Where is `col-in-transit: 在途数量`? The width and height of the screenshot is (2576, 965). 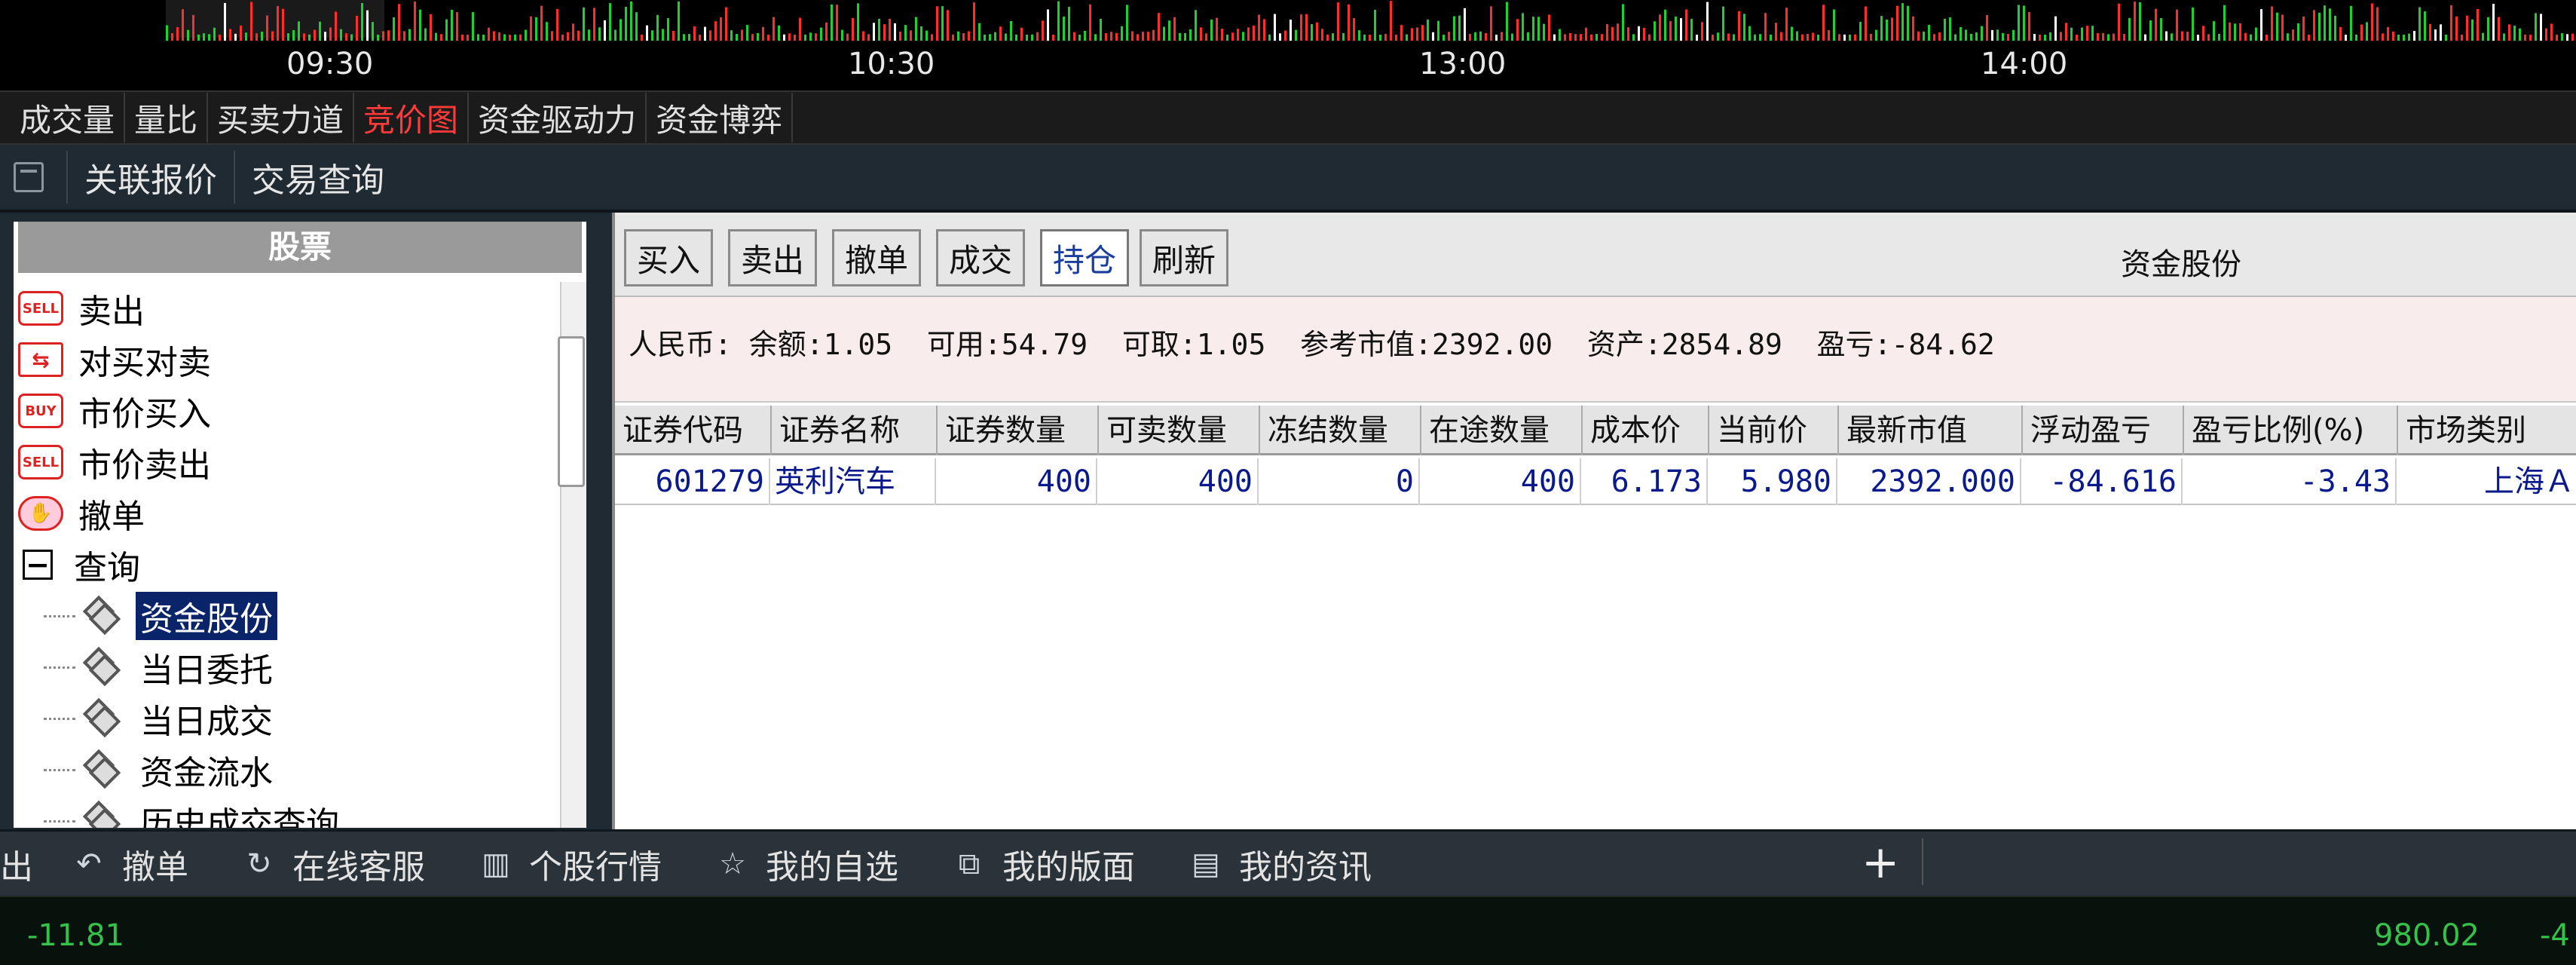
col-in-transit: 在途数量 is located at coordinates (1500, 430).